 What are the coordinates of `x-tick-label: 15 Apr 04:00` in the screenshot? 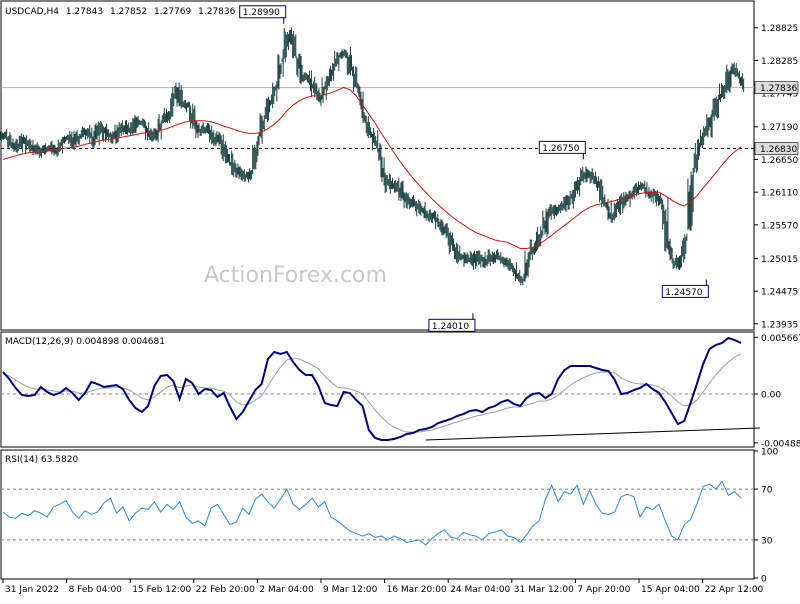 It's located at (670, 590).